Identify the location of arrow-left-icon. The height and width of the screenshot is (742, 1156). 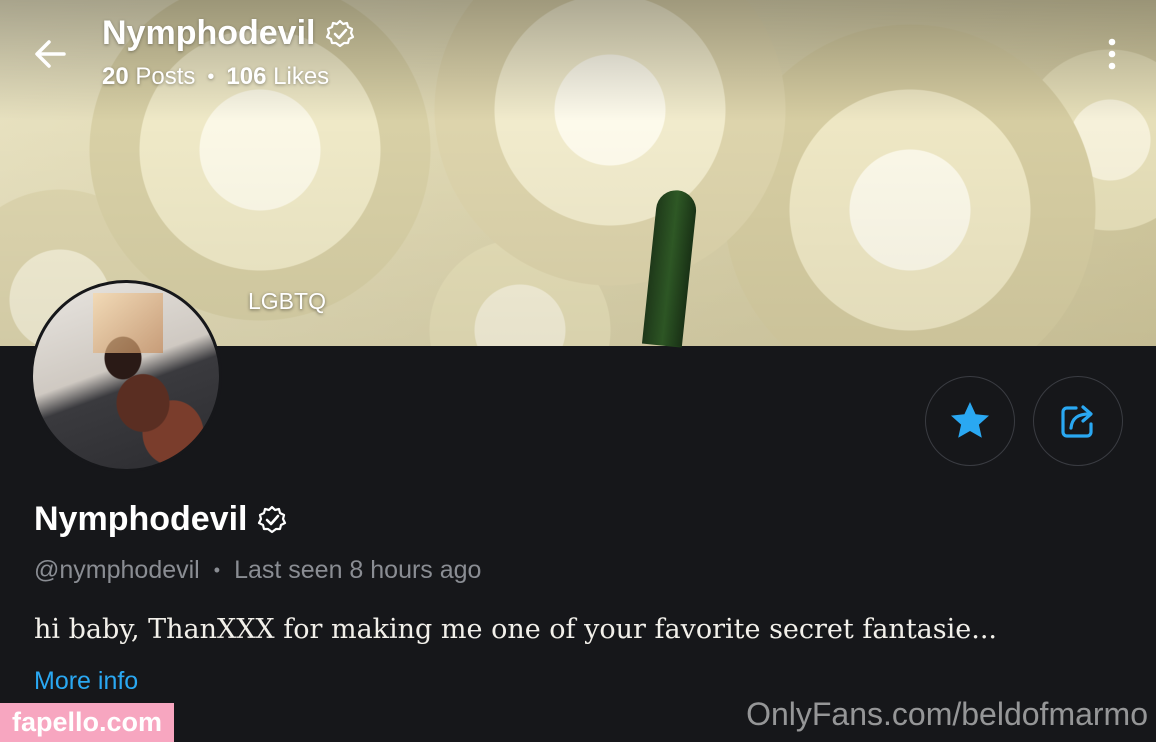
(50, 54).